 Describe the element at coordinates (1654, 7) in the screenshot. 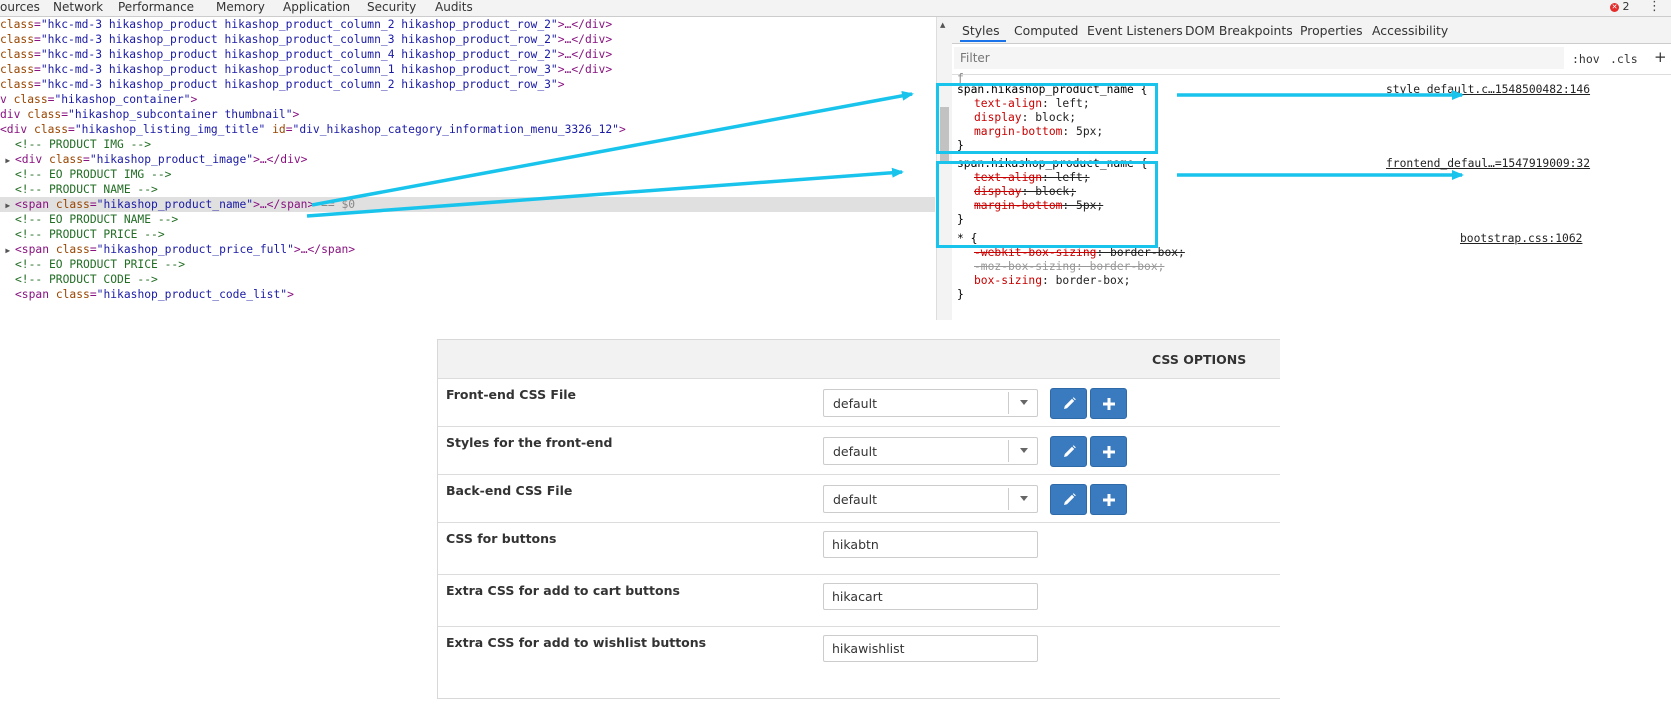

I see `more-options-icon: ⋮` at that location.